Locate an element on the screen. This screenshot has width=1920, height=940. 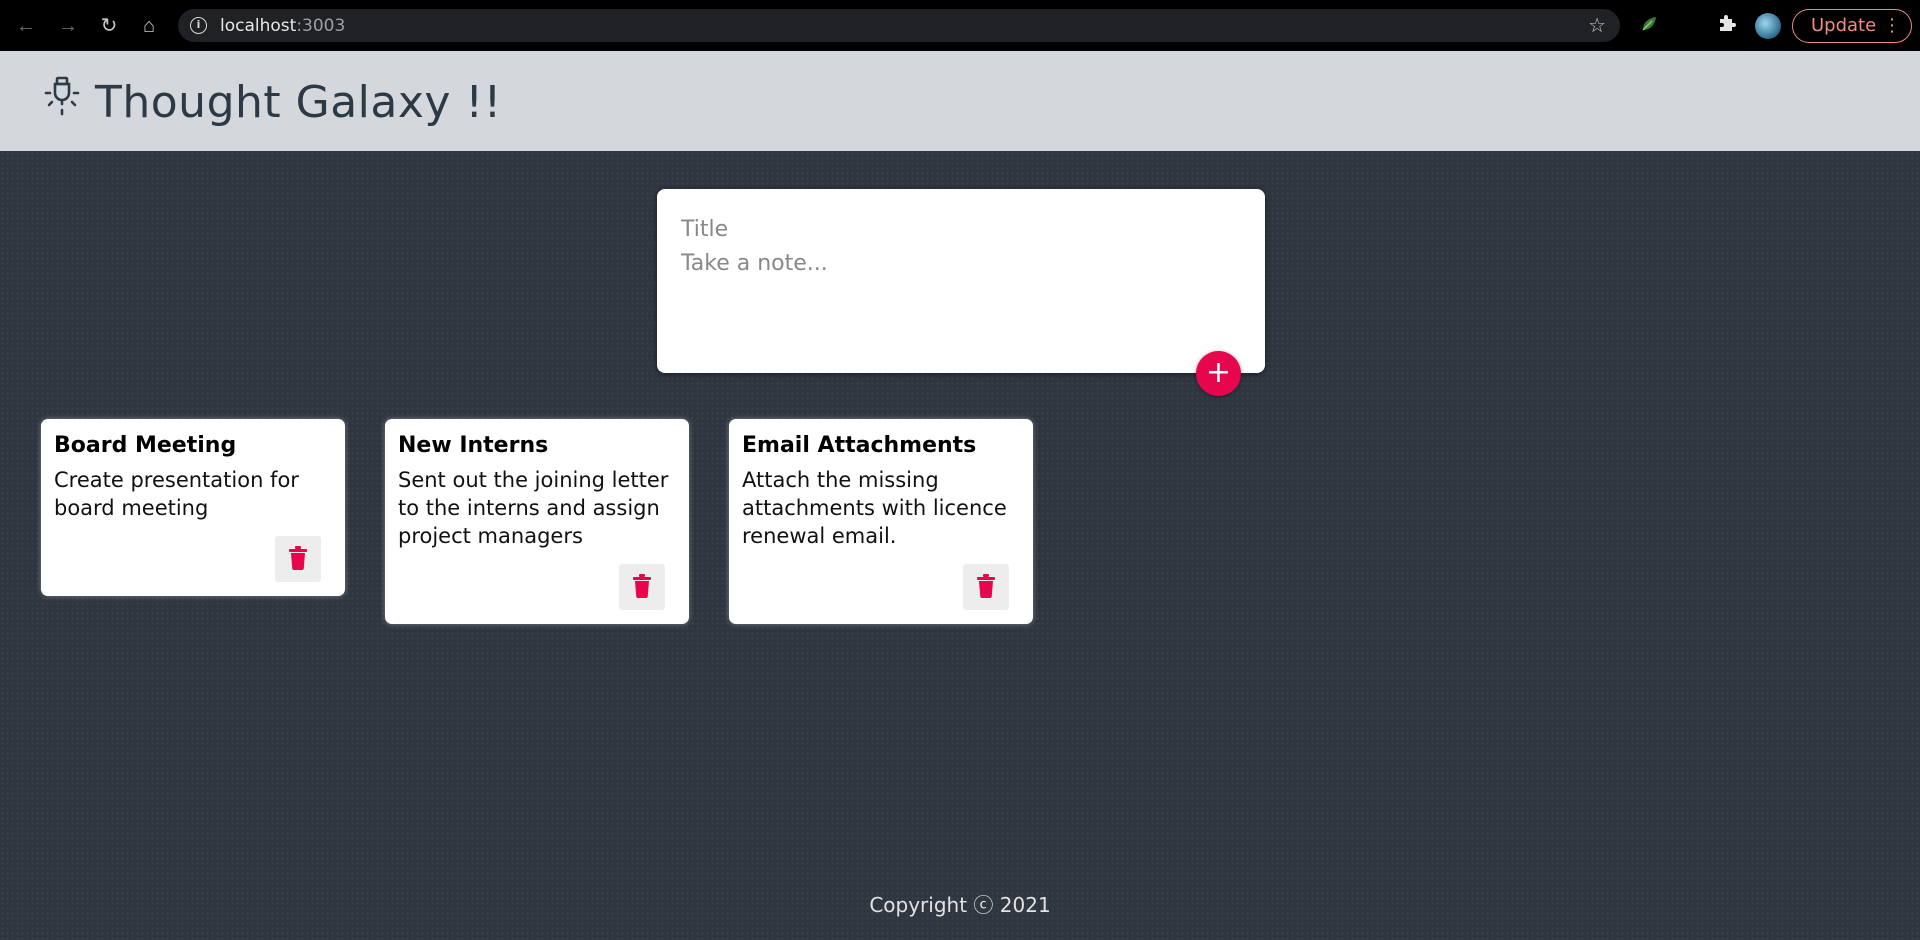
star-icon: ☆ is located at coordinates (1597, 25).